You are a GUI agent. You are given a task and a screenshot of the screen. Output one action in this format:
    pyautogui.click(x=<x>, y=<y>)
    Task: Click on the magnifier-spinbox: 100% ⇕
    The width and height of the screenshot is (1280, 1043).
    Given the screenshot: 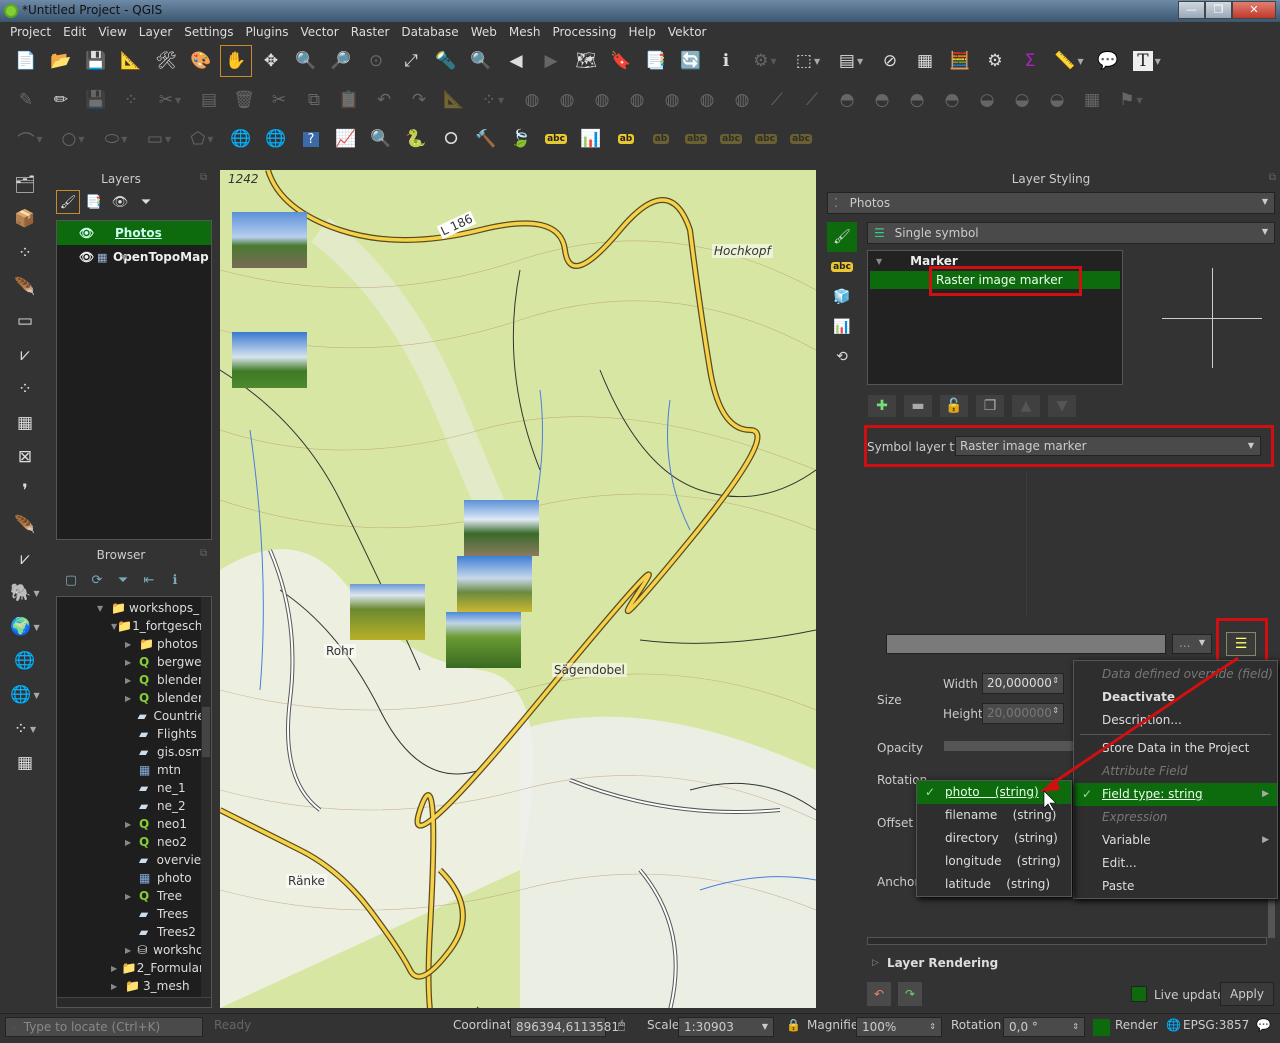 What is the action you would take?
    pyautogui.click(x=899, y=1027)
    